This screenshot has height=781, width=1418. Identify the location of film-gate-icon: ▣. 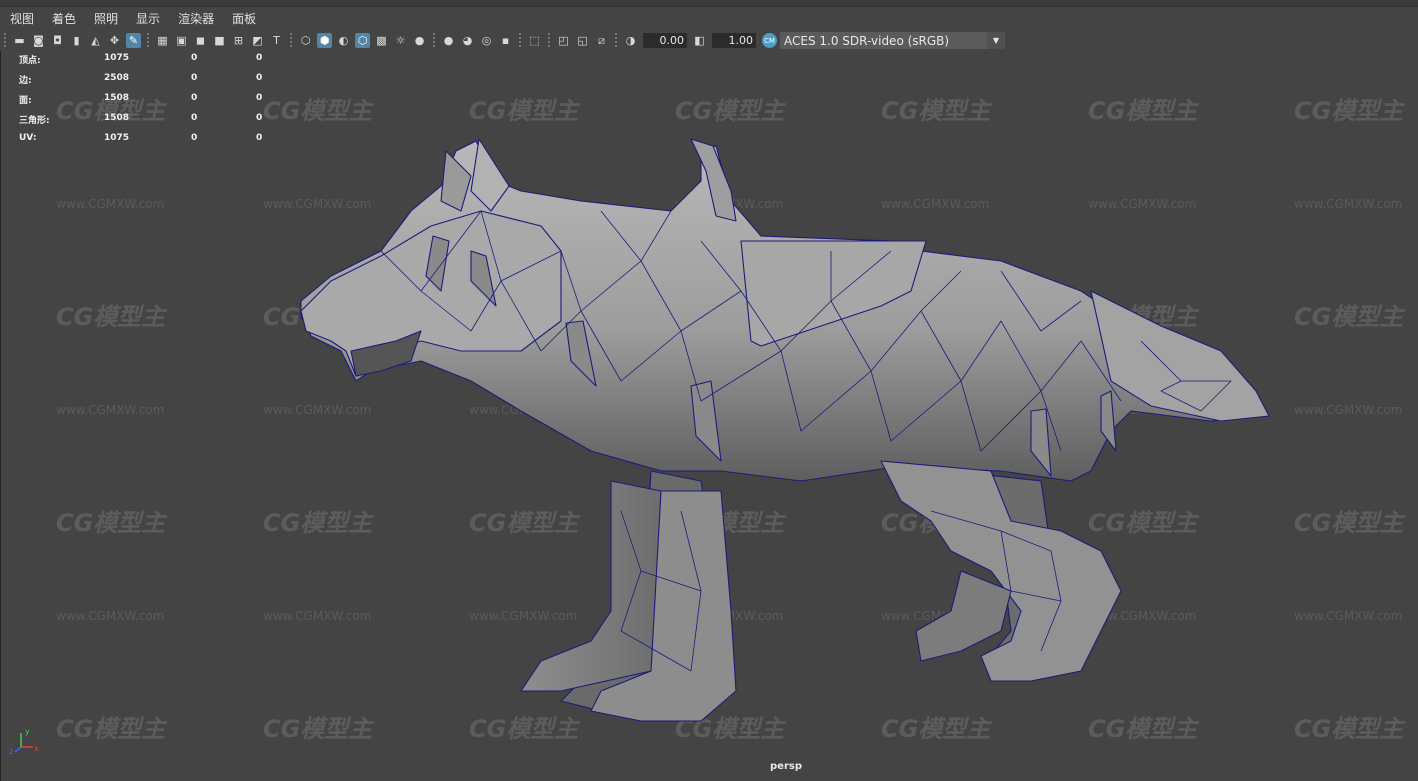
(181, 40).